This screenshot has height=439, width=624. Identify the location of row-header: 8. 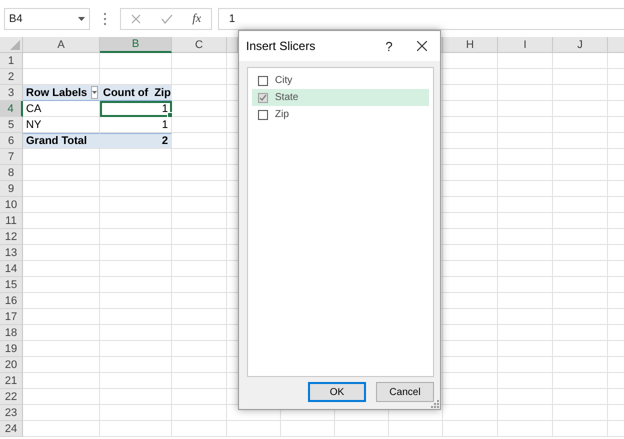
(11, 173).